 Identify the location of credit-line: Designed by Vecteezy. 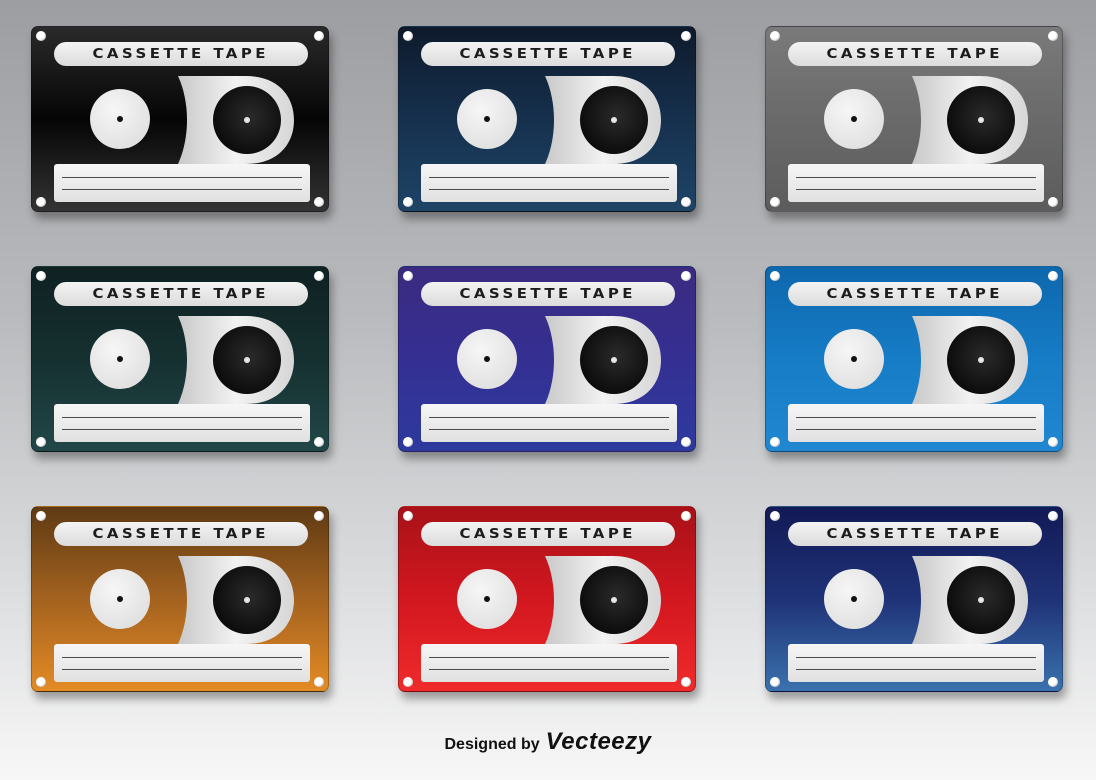
(548, 742).